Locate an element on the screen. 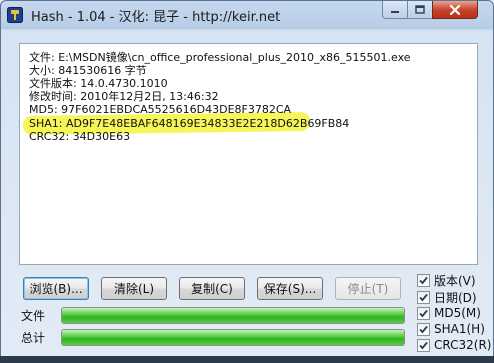  copy-button: 复制(C) is located at coordinates (212, 288).